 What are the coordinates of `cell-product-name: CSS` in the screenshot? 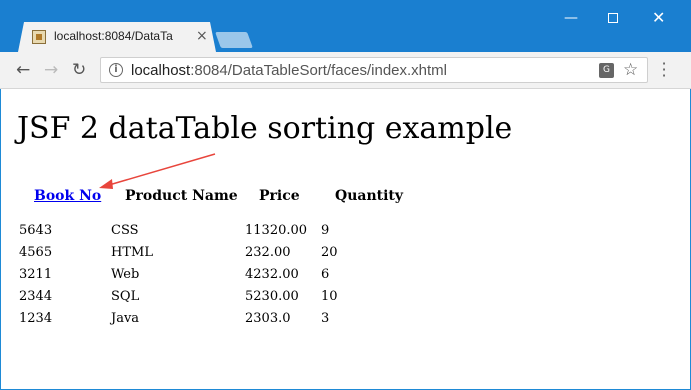 It's located at (125, 230).